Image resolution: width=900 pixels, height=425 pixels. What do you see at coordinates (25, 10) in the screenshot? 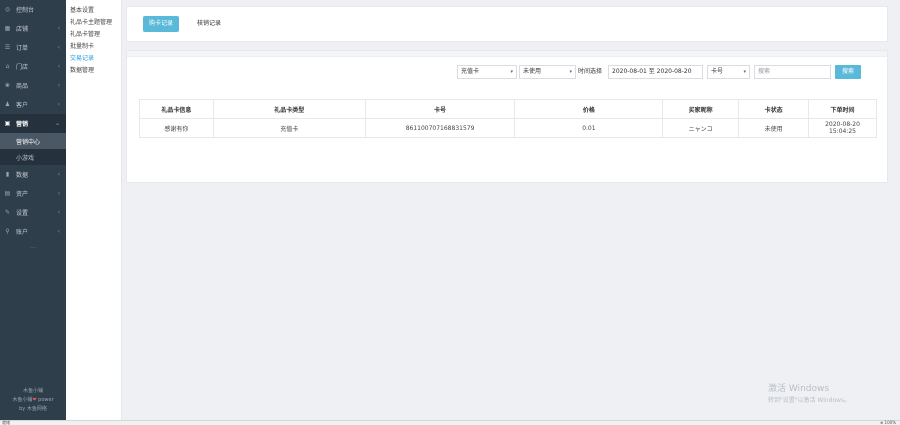
I see `sidebar-item-label: 控制台` at bounding box center [25, 10].